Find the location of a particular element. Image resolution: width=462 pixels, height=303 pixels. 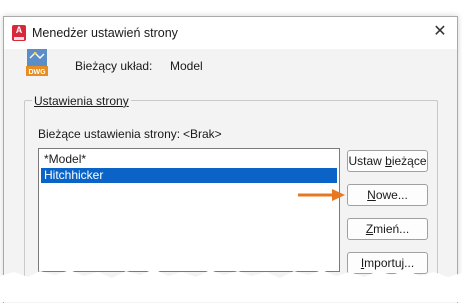

current-layout-value: Model is located at coordinates (186, 66).